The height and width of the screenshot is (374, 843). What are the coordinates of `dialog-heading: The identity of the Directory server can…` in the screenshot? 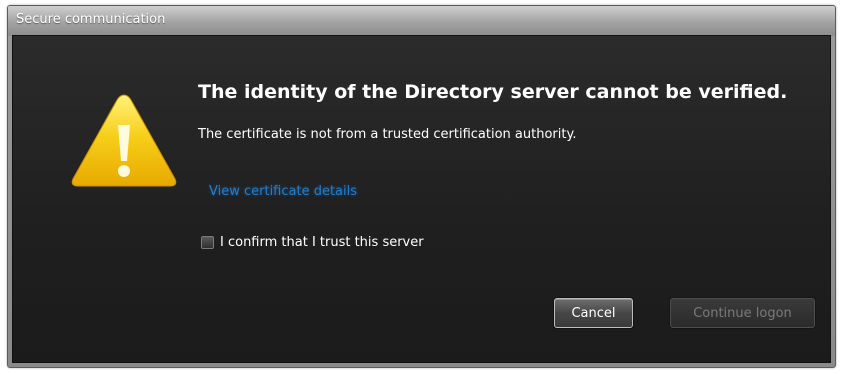 It's located at (493, 92).